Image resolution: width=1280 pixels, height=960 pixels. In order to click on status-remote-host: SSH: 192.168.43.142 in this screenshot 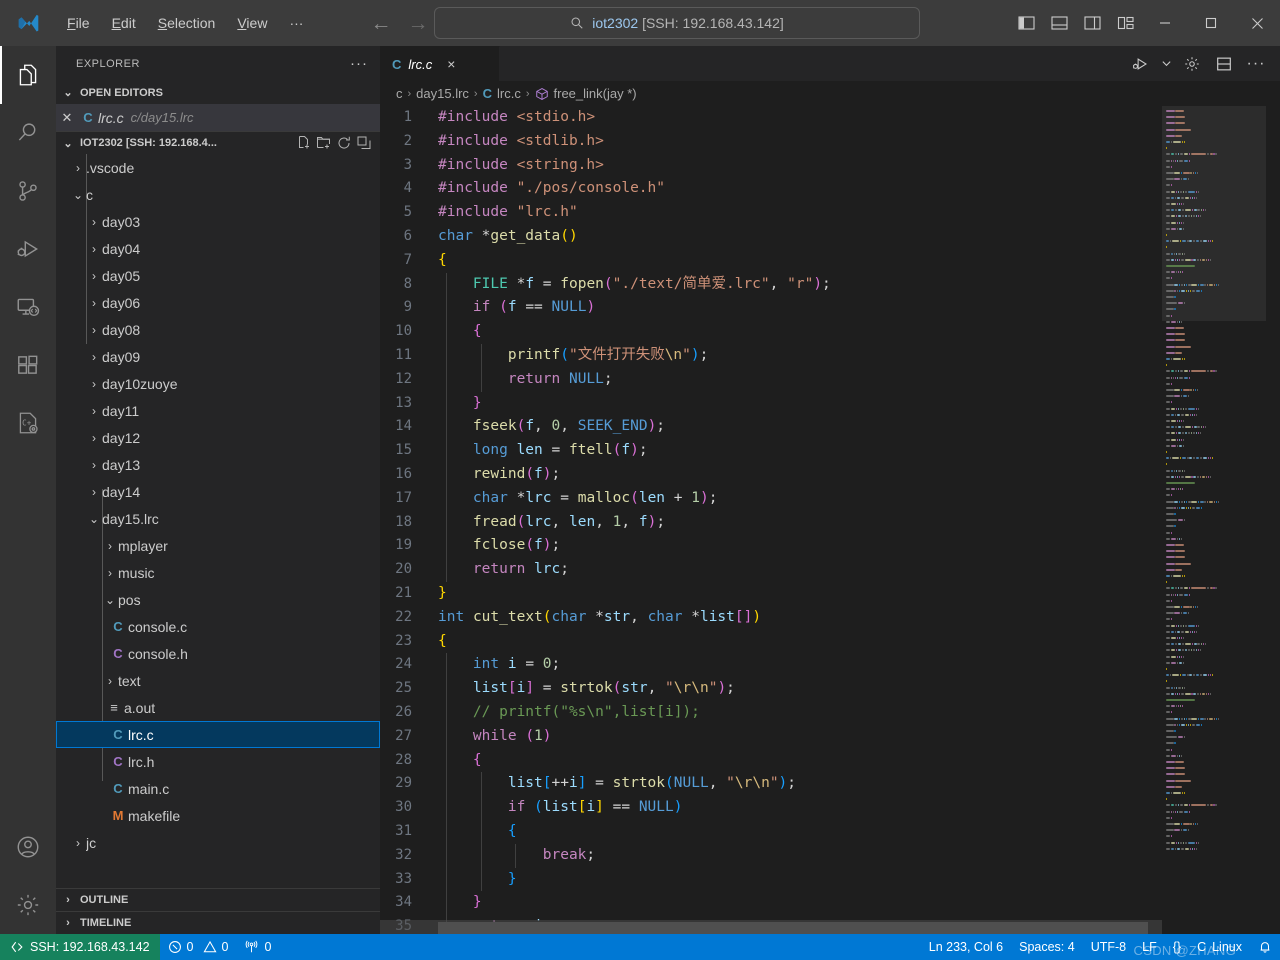, I will do `click(80, 947)`.